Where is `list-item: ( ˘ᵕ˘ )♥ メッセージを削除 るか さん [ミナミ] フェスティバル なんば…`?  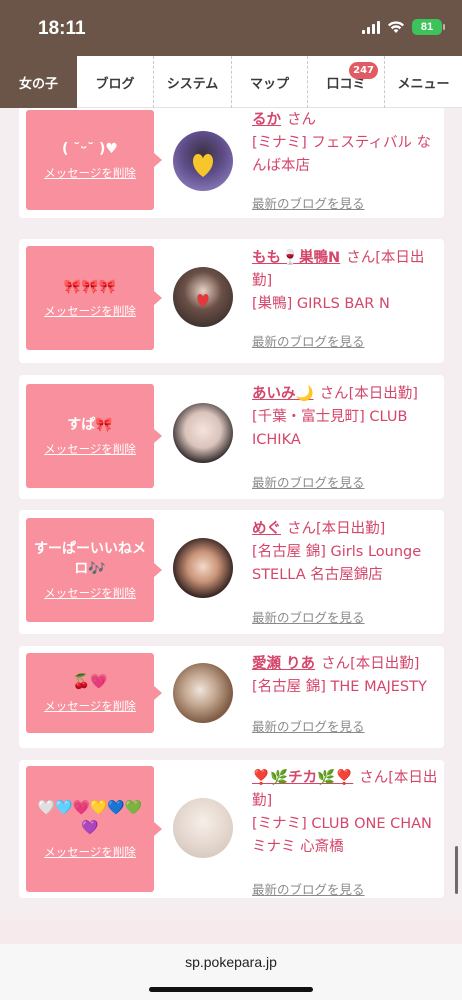 list-item: ( ˘ᵕ˘ )♥ メッセージを削除 るか さん [ミナミ] フェスティバル なんば… is located at coordinates (231, 163).